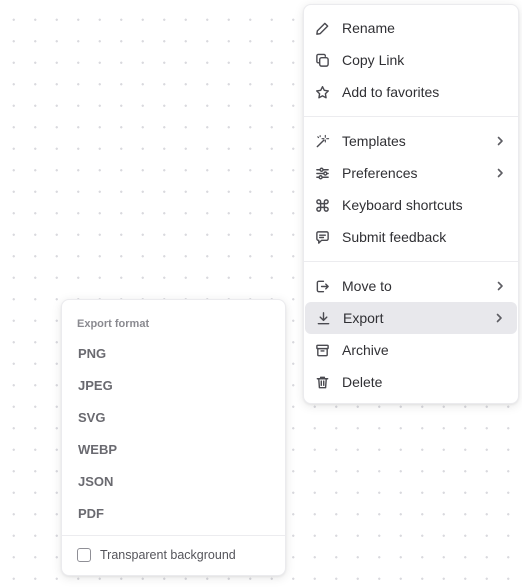  Describe the element at coordinates (322, 237) in the screenshot. I see `speech-bubble-icon` at that location.